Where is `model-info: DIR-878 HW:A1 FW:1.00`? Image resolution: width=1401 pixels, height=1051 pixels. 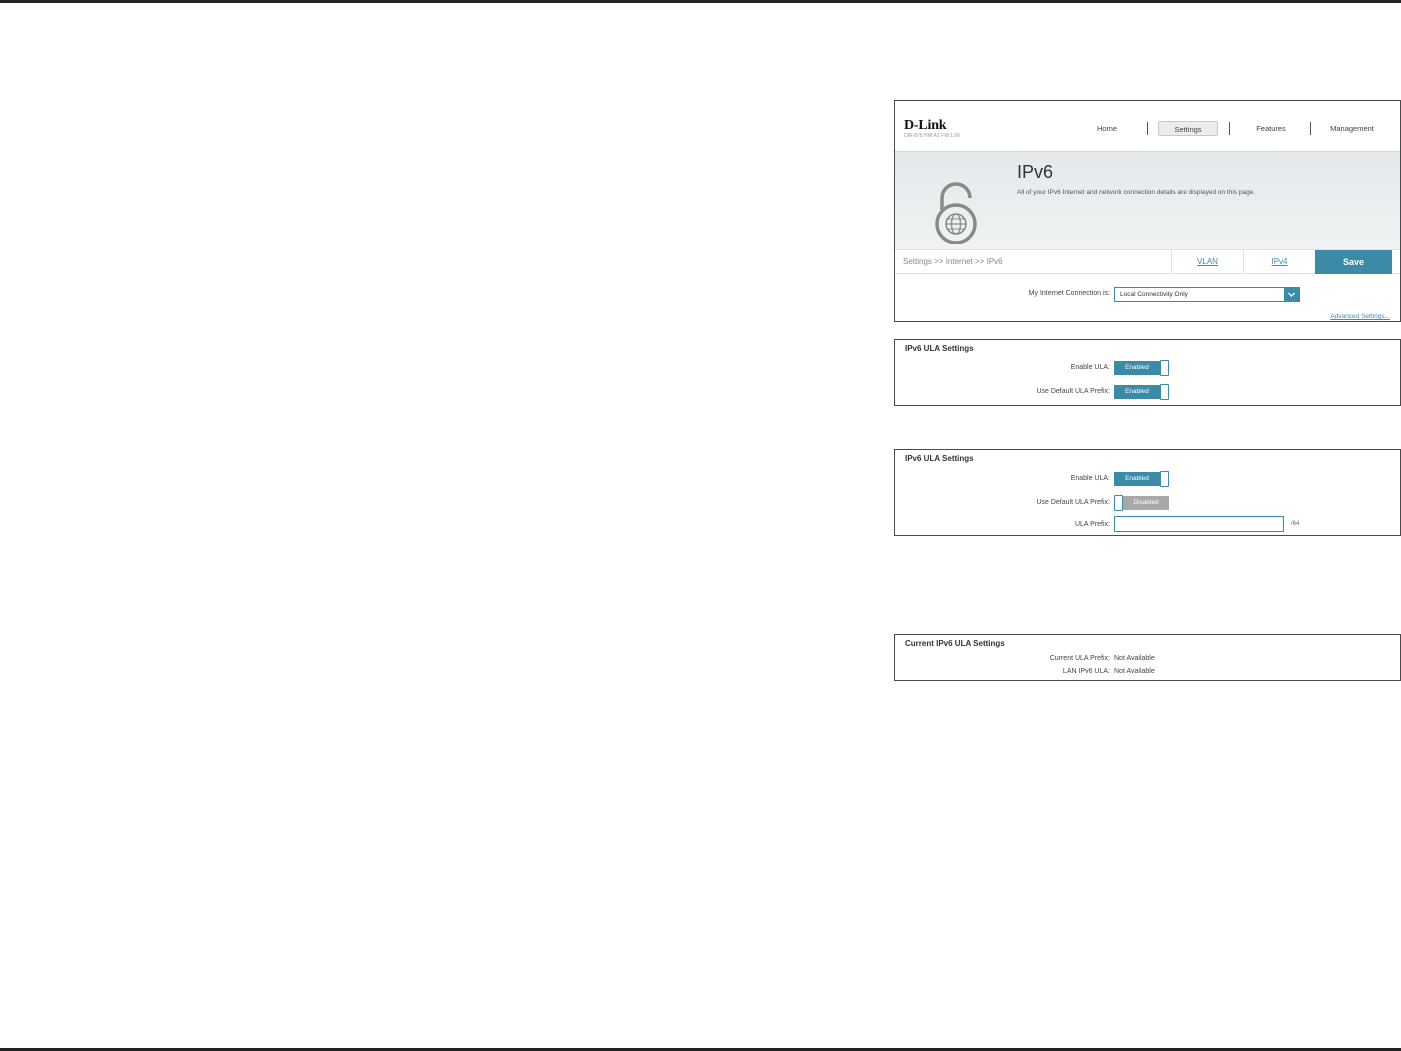
model-info: DIR-878 HW:A1 FW:1.00 is located at coordinates (932, 136).